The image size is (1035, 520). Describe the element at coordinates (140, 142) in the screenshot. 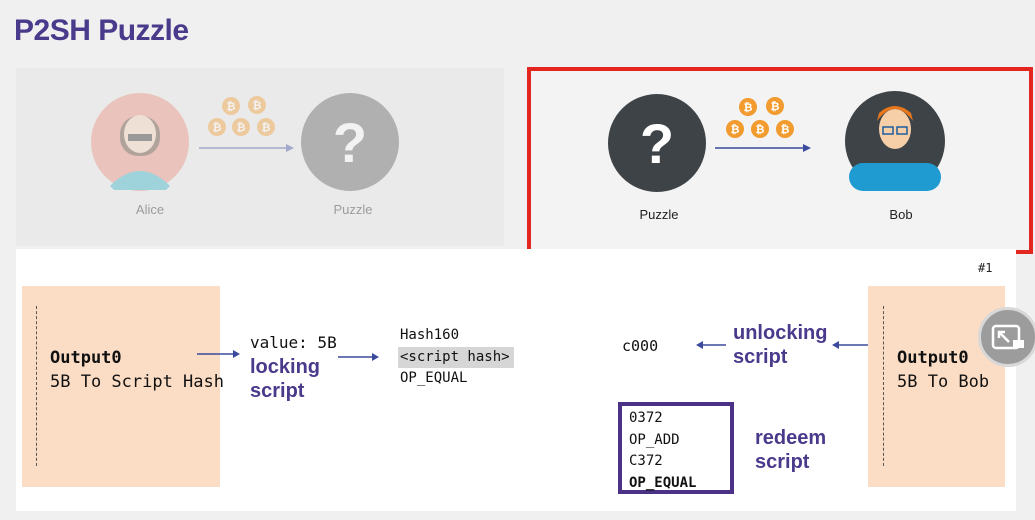

I see `person-alice-icon` at that location.